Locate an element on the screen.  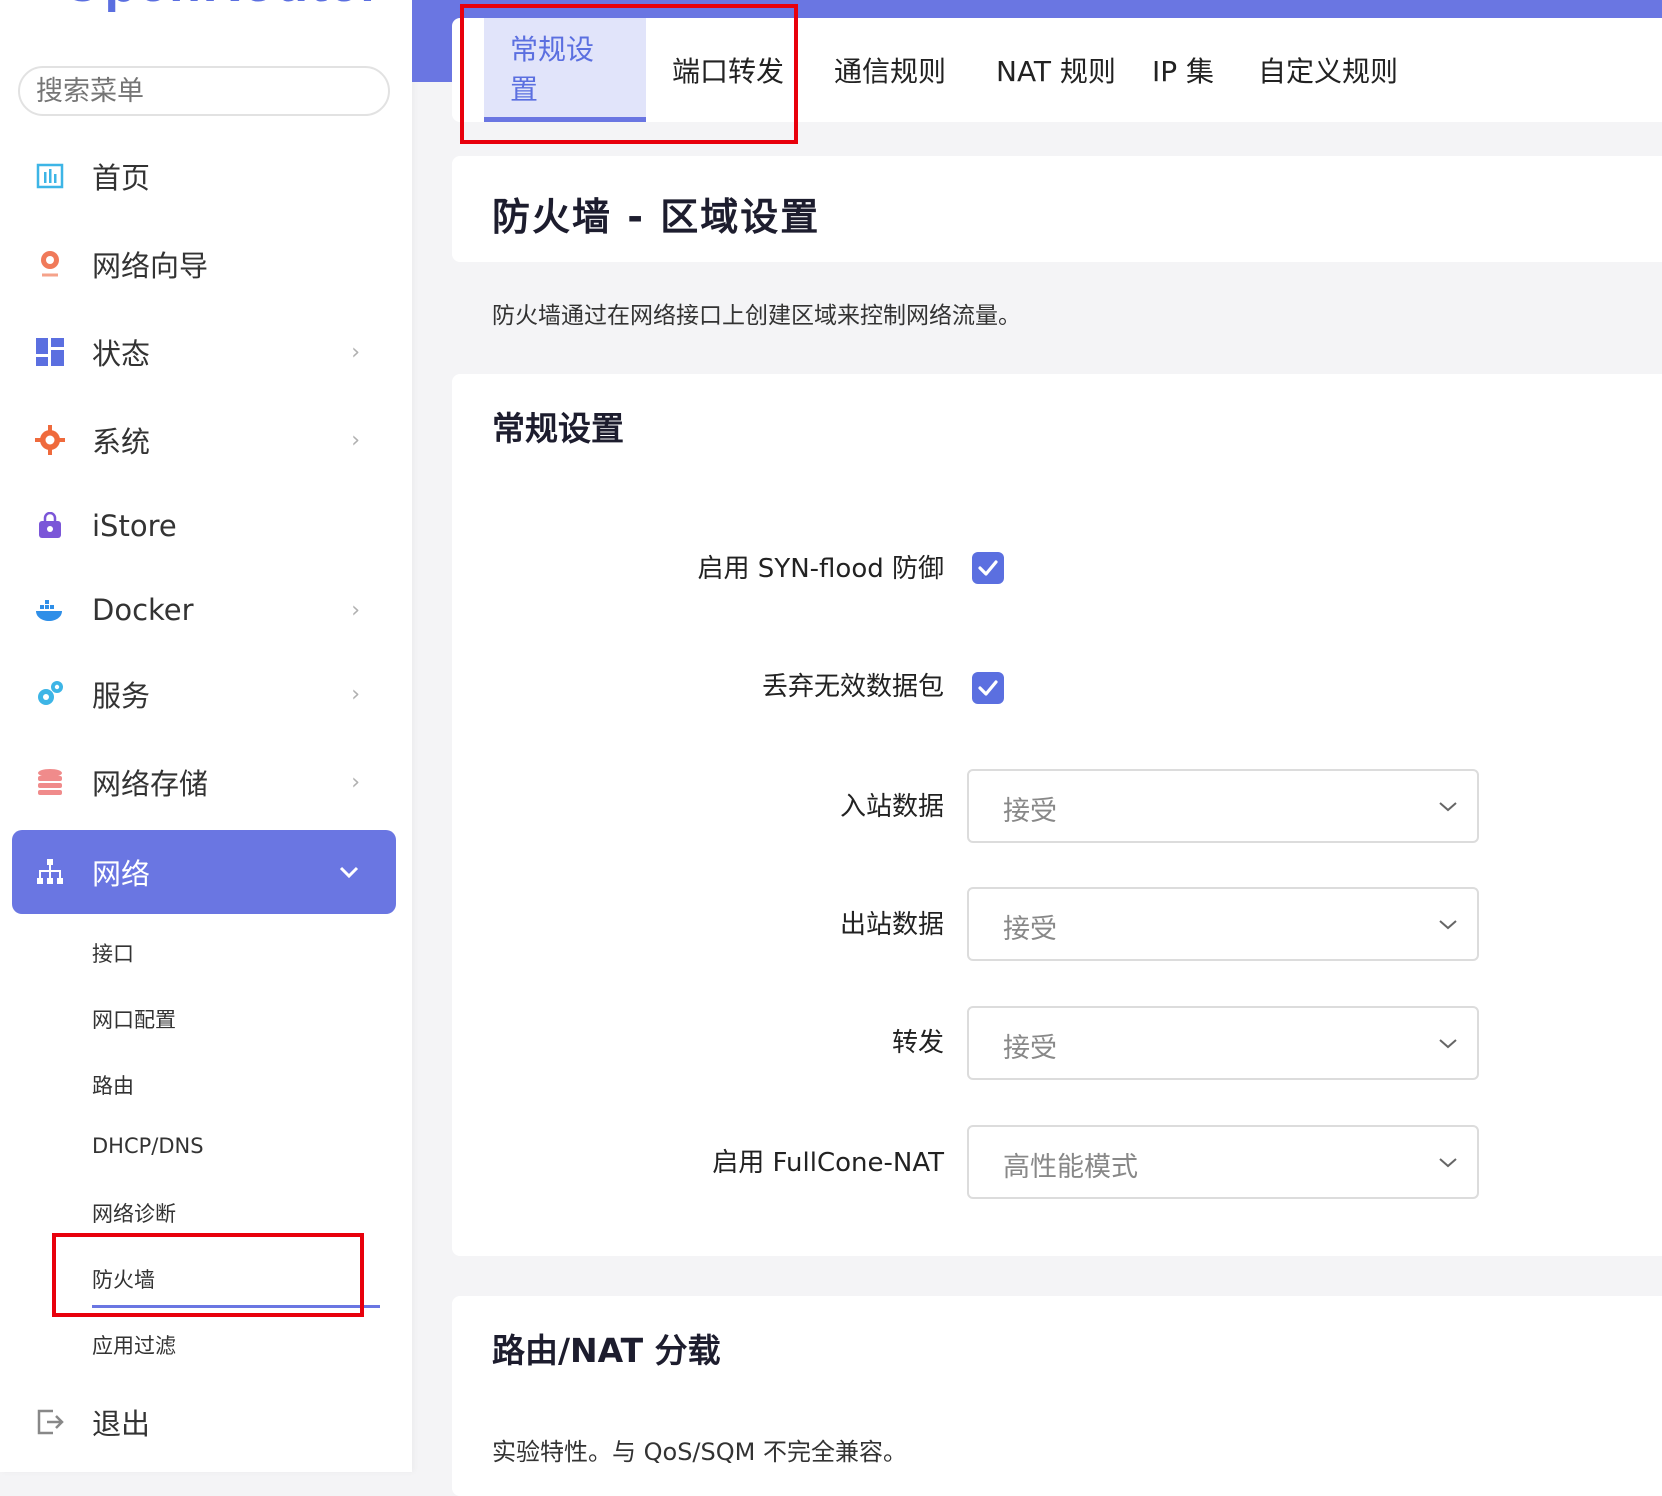
tab-custom-rules: 自定义规则 is located at coordinates (1328, 70).